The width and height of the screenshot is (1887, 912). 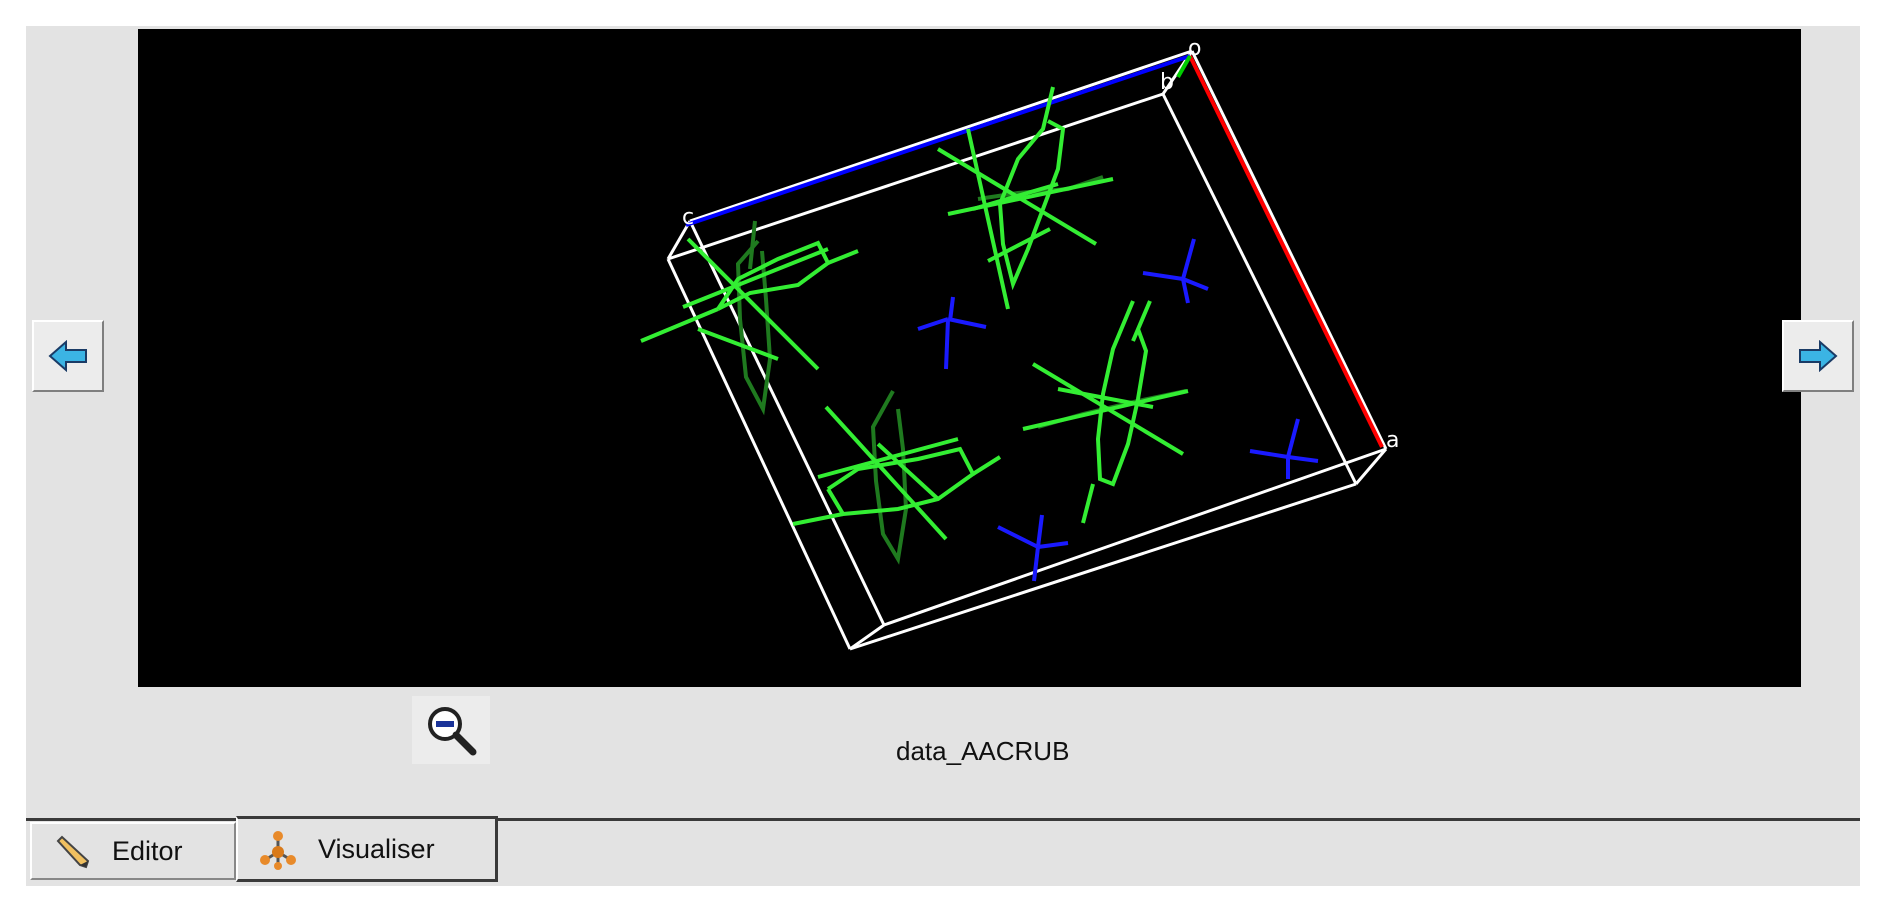 I want to click on zoom-out-button, so click(x=451, y=730).